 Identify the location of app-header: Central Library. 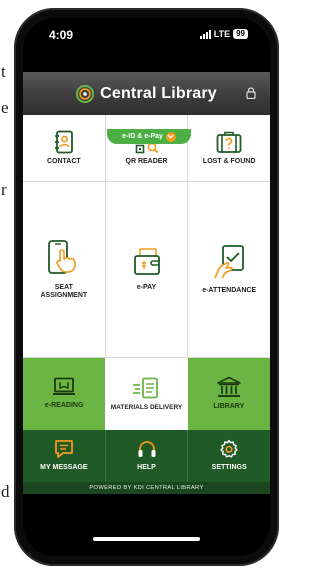
(146, 93).